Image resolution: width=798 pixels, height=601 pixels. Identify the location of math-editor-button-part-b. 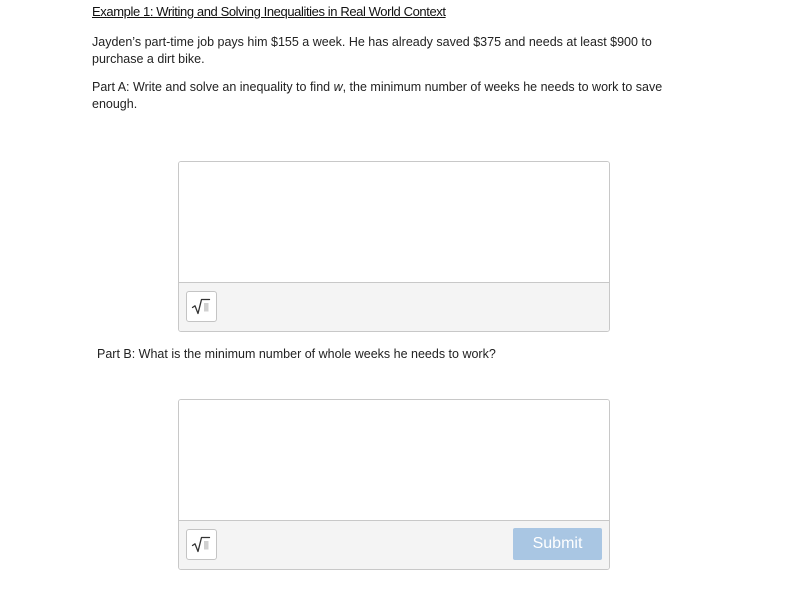
(201, 544).